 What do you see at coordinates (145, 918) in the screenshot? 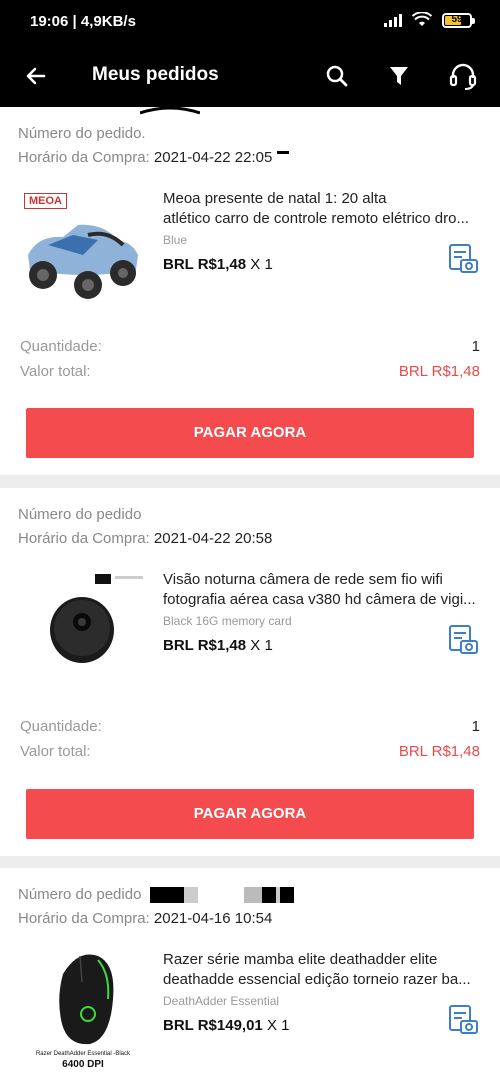
I see `purchase-time: Horário da Compra: 2021-04-16 10:54` at bounding box center [145, 918].